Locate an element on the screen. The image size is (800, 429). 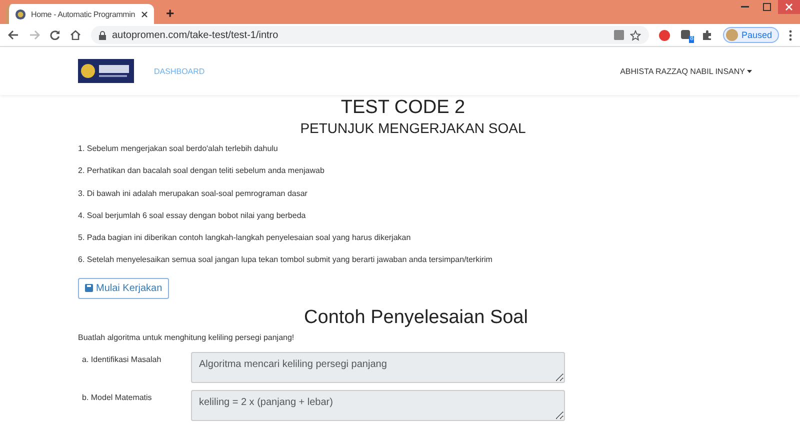
new-tab-button: + is located at coordinates (170, 13).